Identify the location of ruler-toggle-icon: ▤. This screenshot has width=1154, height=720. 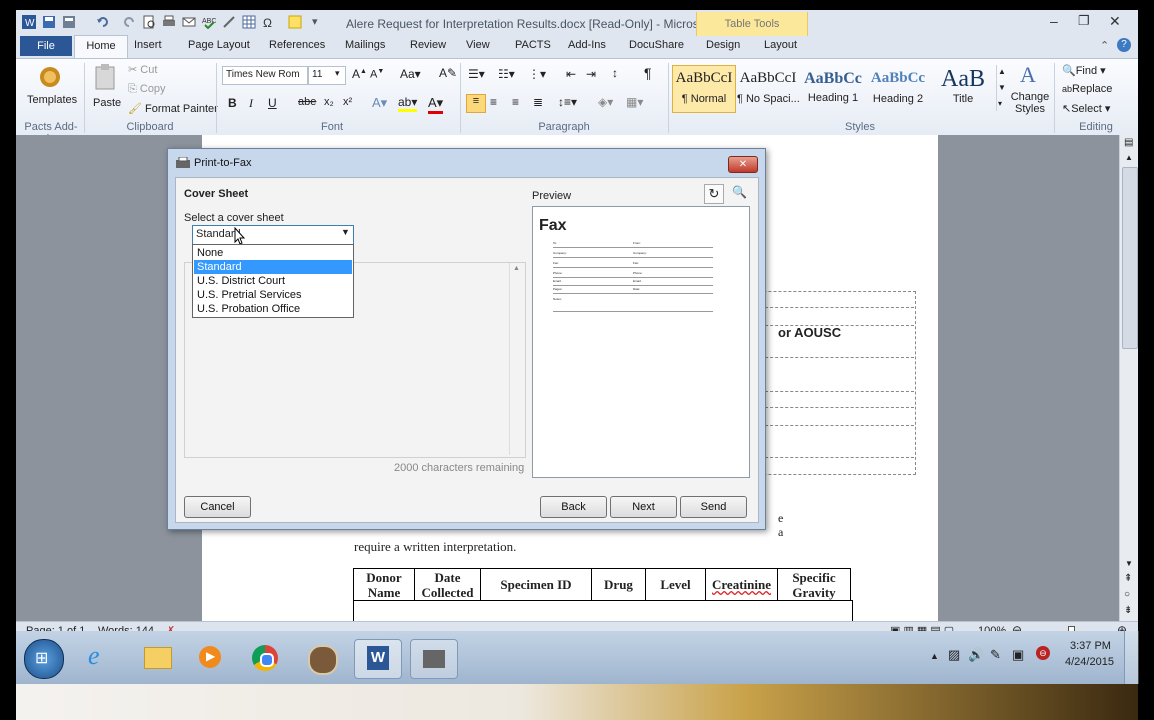
(1128, 142).